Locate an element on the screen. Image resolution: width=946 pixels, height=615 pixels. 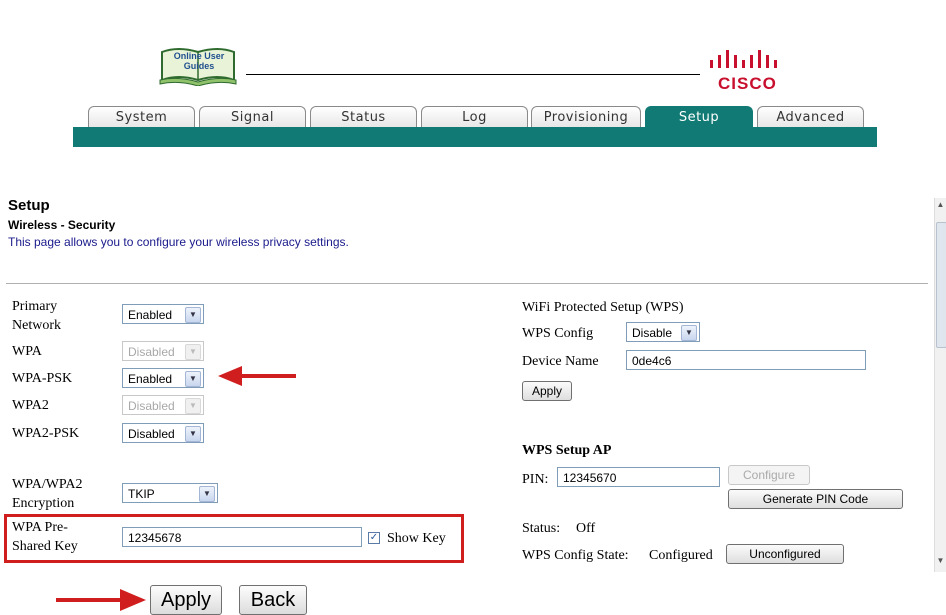
encryption-select: TKIP ▼ is located at coordinates (170, 493).